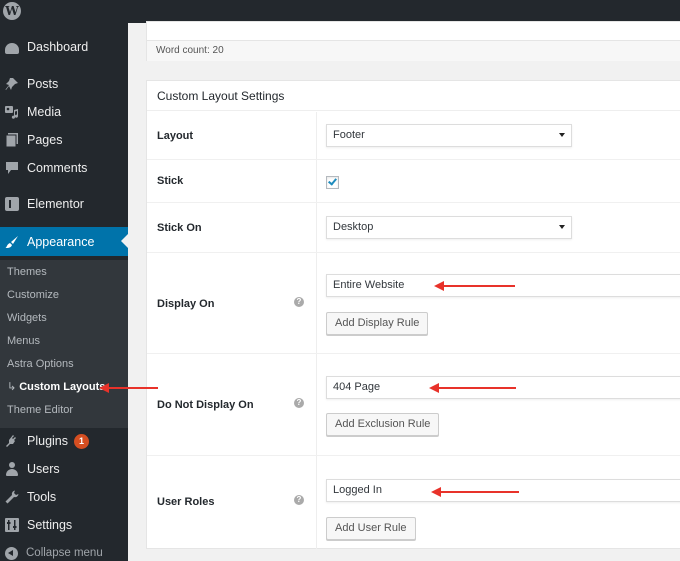 The image size is (680, 561). What do you see at coordinates (383, 424) in the screenshot?
I see `add-exclusion-rule-button: Add Exclusion Rule` at bounding box center [383, 424].